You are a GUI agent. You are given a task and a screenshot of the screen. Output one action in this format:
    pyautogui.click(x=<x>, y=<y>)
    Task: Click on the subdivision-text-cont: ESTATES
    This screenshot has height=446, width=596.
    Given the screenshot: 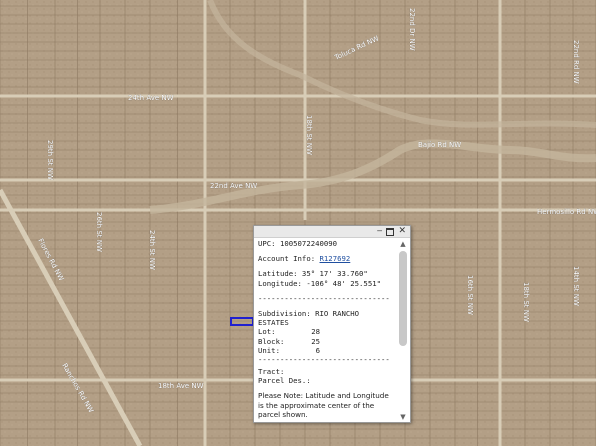 What is the action you would take?
    pyautogui.click(x=273, y=323)
    